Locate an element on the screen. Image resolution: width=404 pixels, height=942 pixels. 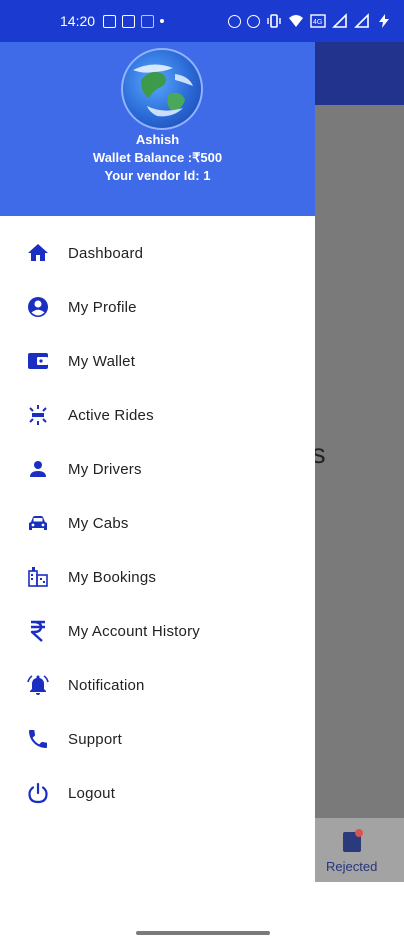
home-icon is located at coordinates (38, 253).